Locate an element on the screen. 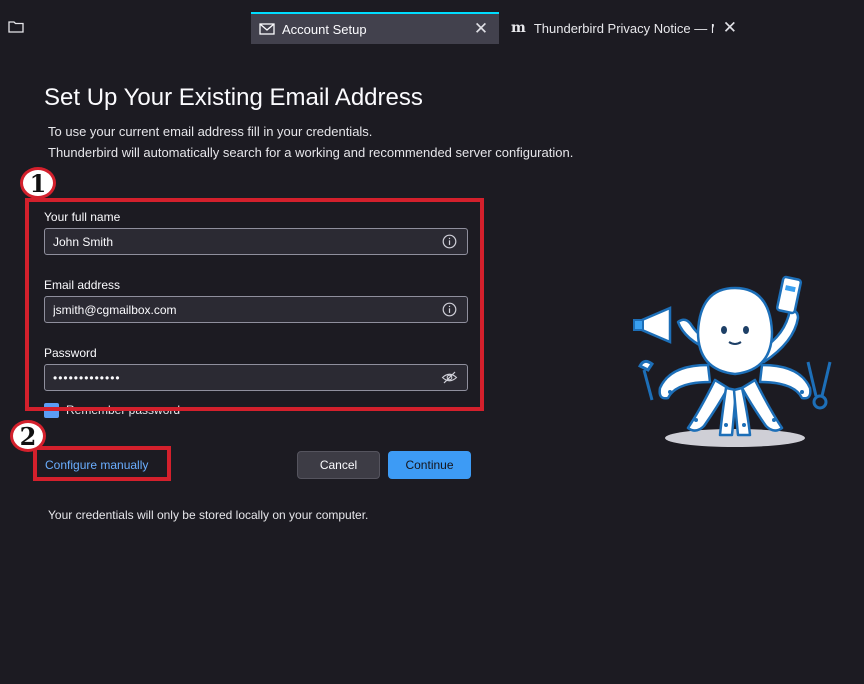  tab-label: Thunderbird Privacy Notice — Mozilla is located at coordinates (623, 28).